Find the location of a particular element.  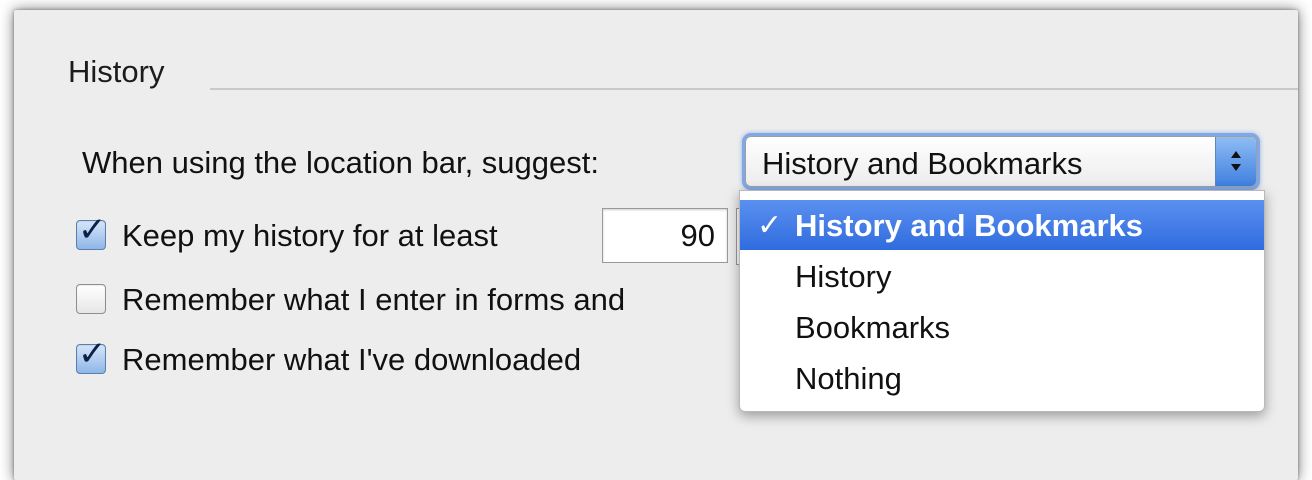

keep-history-label: Keep my history for at least is located at coordinates (310, 235).